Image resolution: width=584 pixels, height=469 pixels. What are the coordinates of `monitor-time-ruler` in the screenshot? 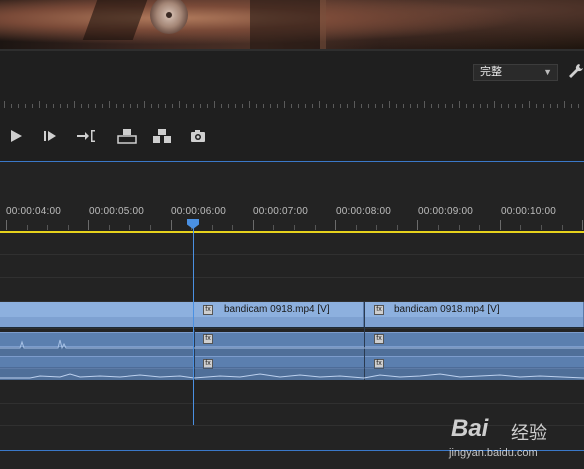 It's located at (292, 102).